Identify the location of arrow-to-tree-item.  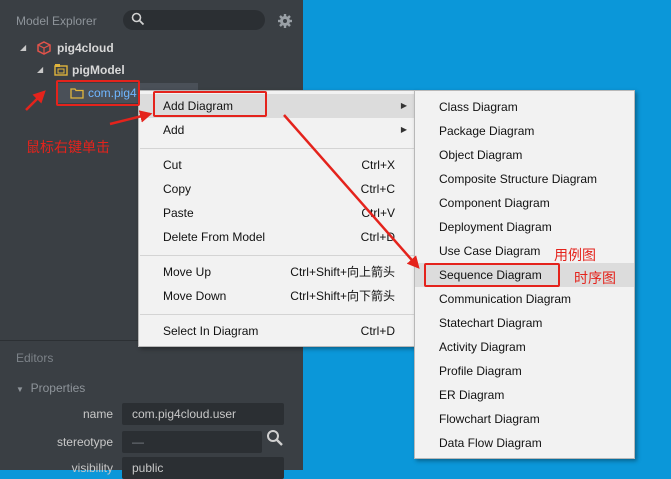
(35, 100).